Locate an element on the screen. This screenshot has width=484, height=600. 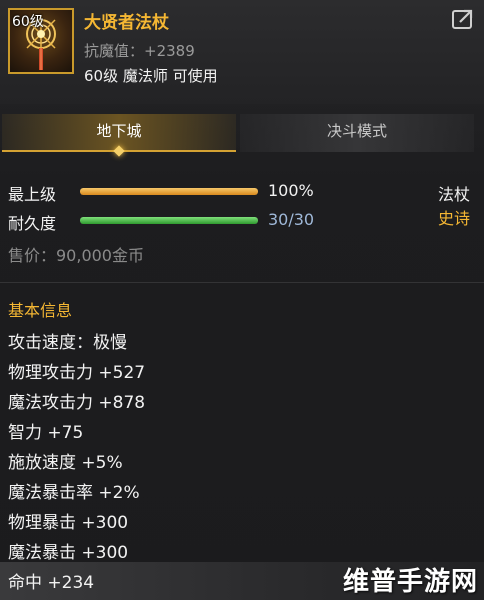
basic-info-title: 基本信息 is located at coordinates (40, 310).